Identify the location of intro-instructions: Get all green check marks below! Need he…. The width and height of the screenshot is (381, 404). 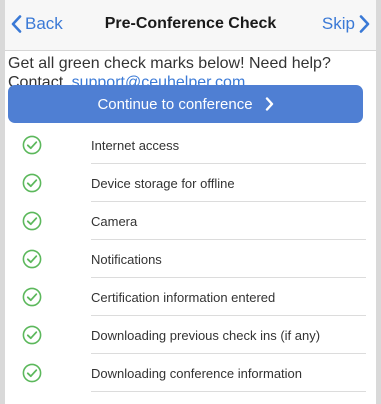
(169, 63).